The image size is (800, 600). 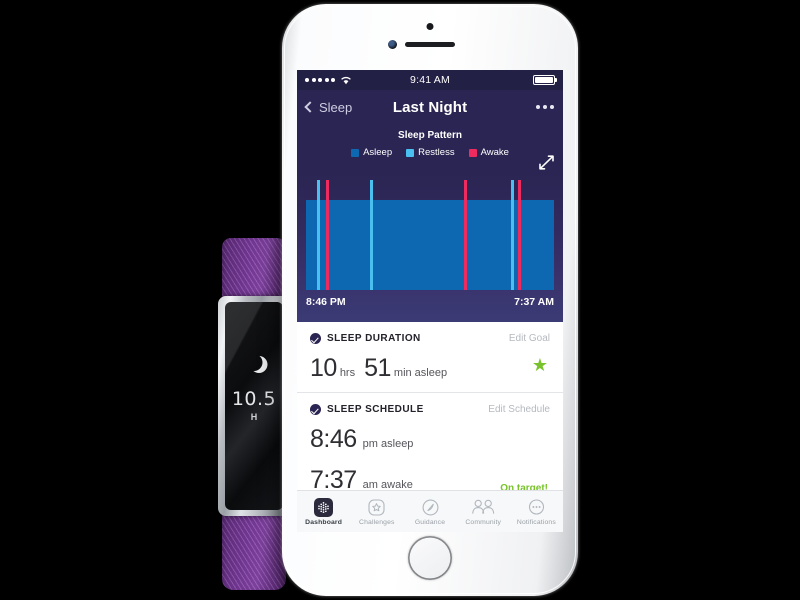 What do you see at coordinates (355, 152) in the screenshot?
I see `legend-swatch-asleep` at bounding box center [355, 152].